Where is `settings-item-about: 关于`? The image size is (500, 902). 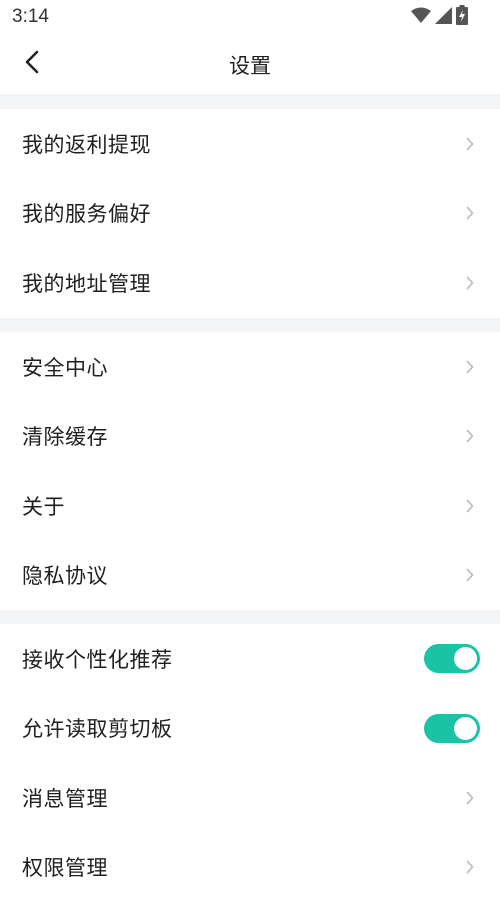
settings-item-about: 关于 is located at coordinates (250, 506).